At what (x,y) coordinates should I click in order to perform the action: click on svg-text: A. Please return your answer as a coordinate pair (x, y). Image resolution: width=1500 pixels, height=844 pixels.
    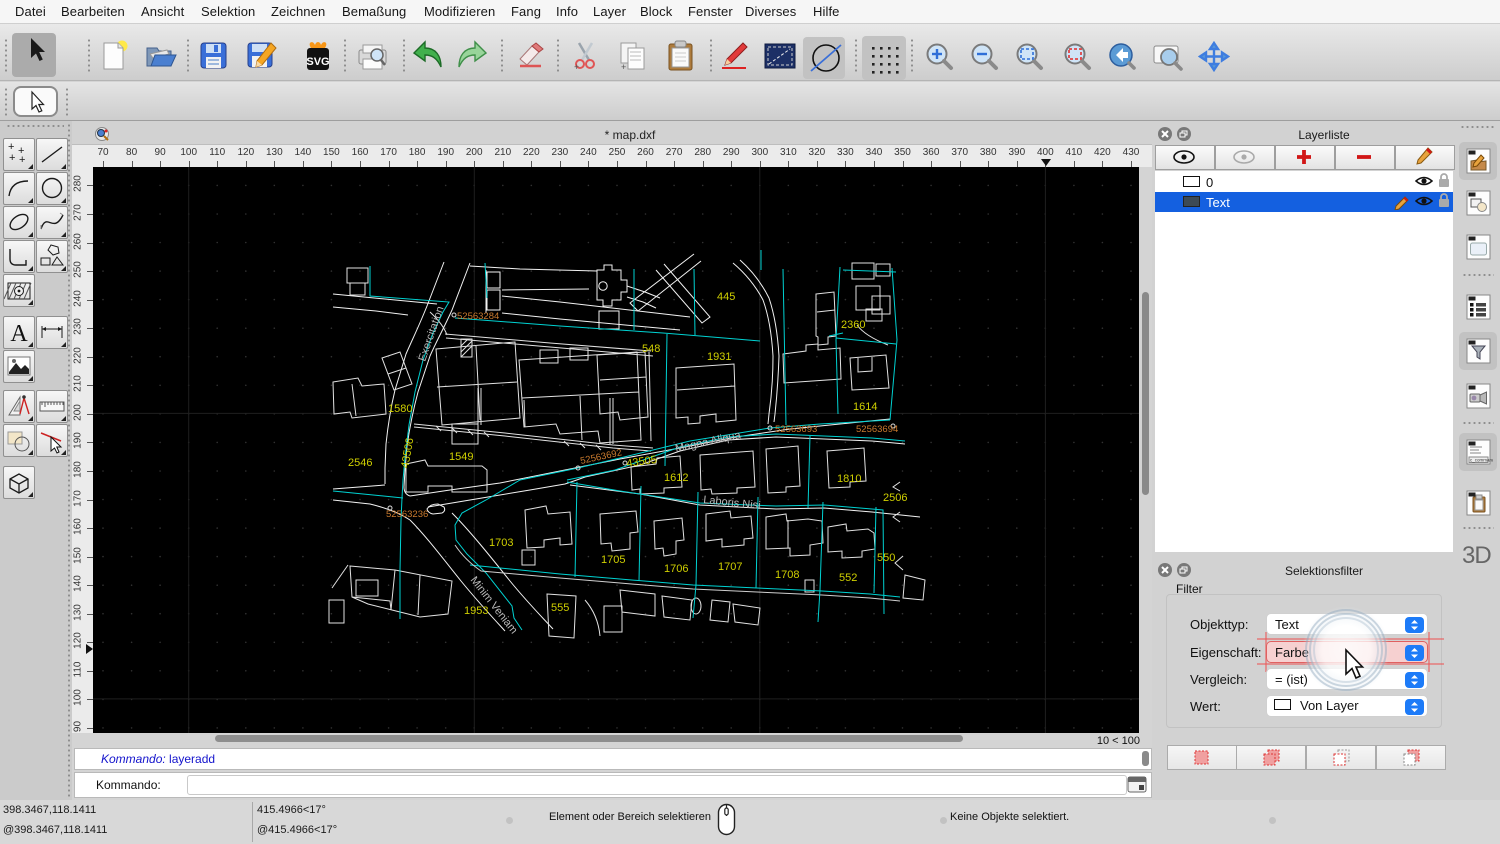
    Looking at the image, I should click on (19, 334).